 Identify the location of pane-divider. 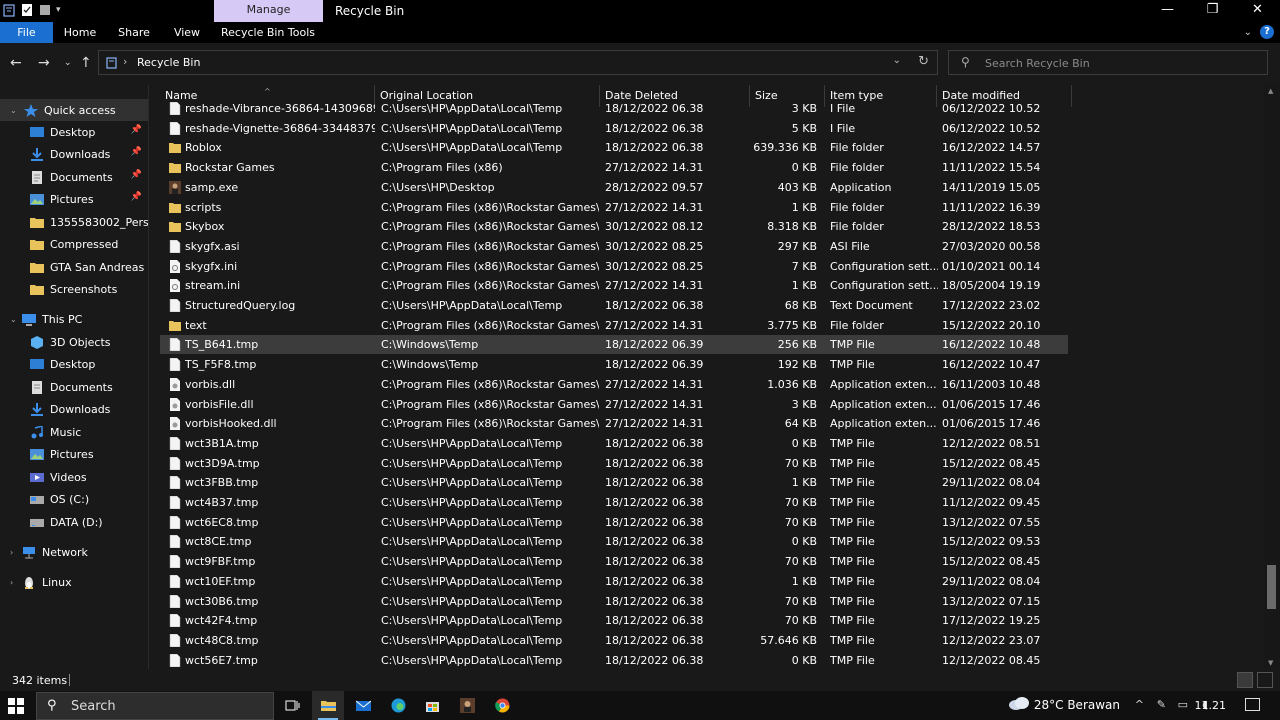
(148, 377).